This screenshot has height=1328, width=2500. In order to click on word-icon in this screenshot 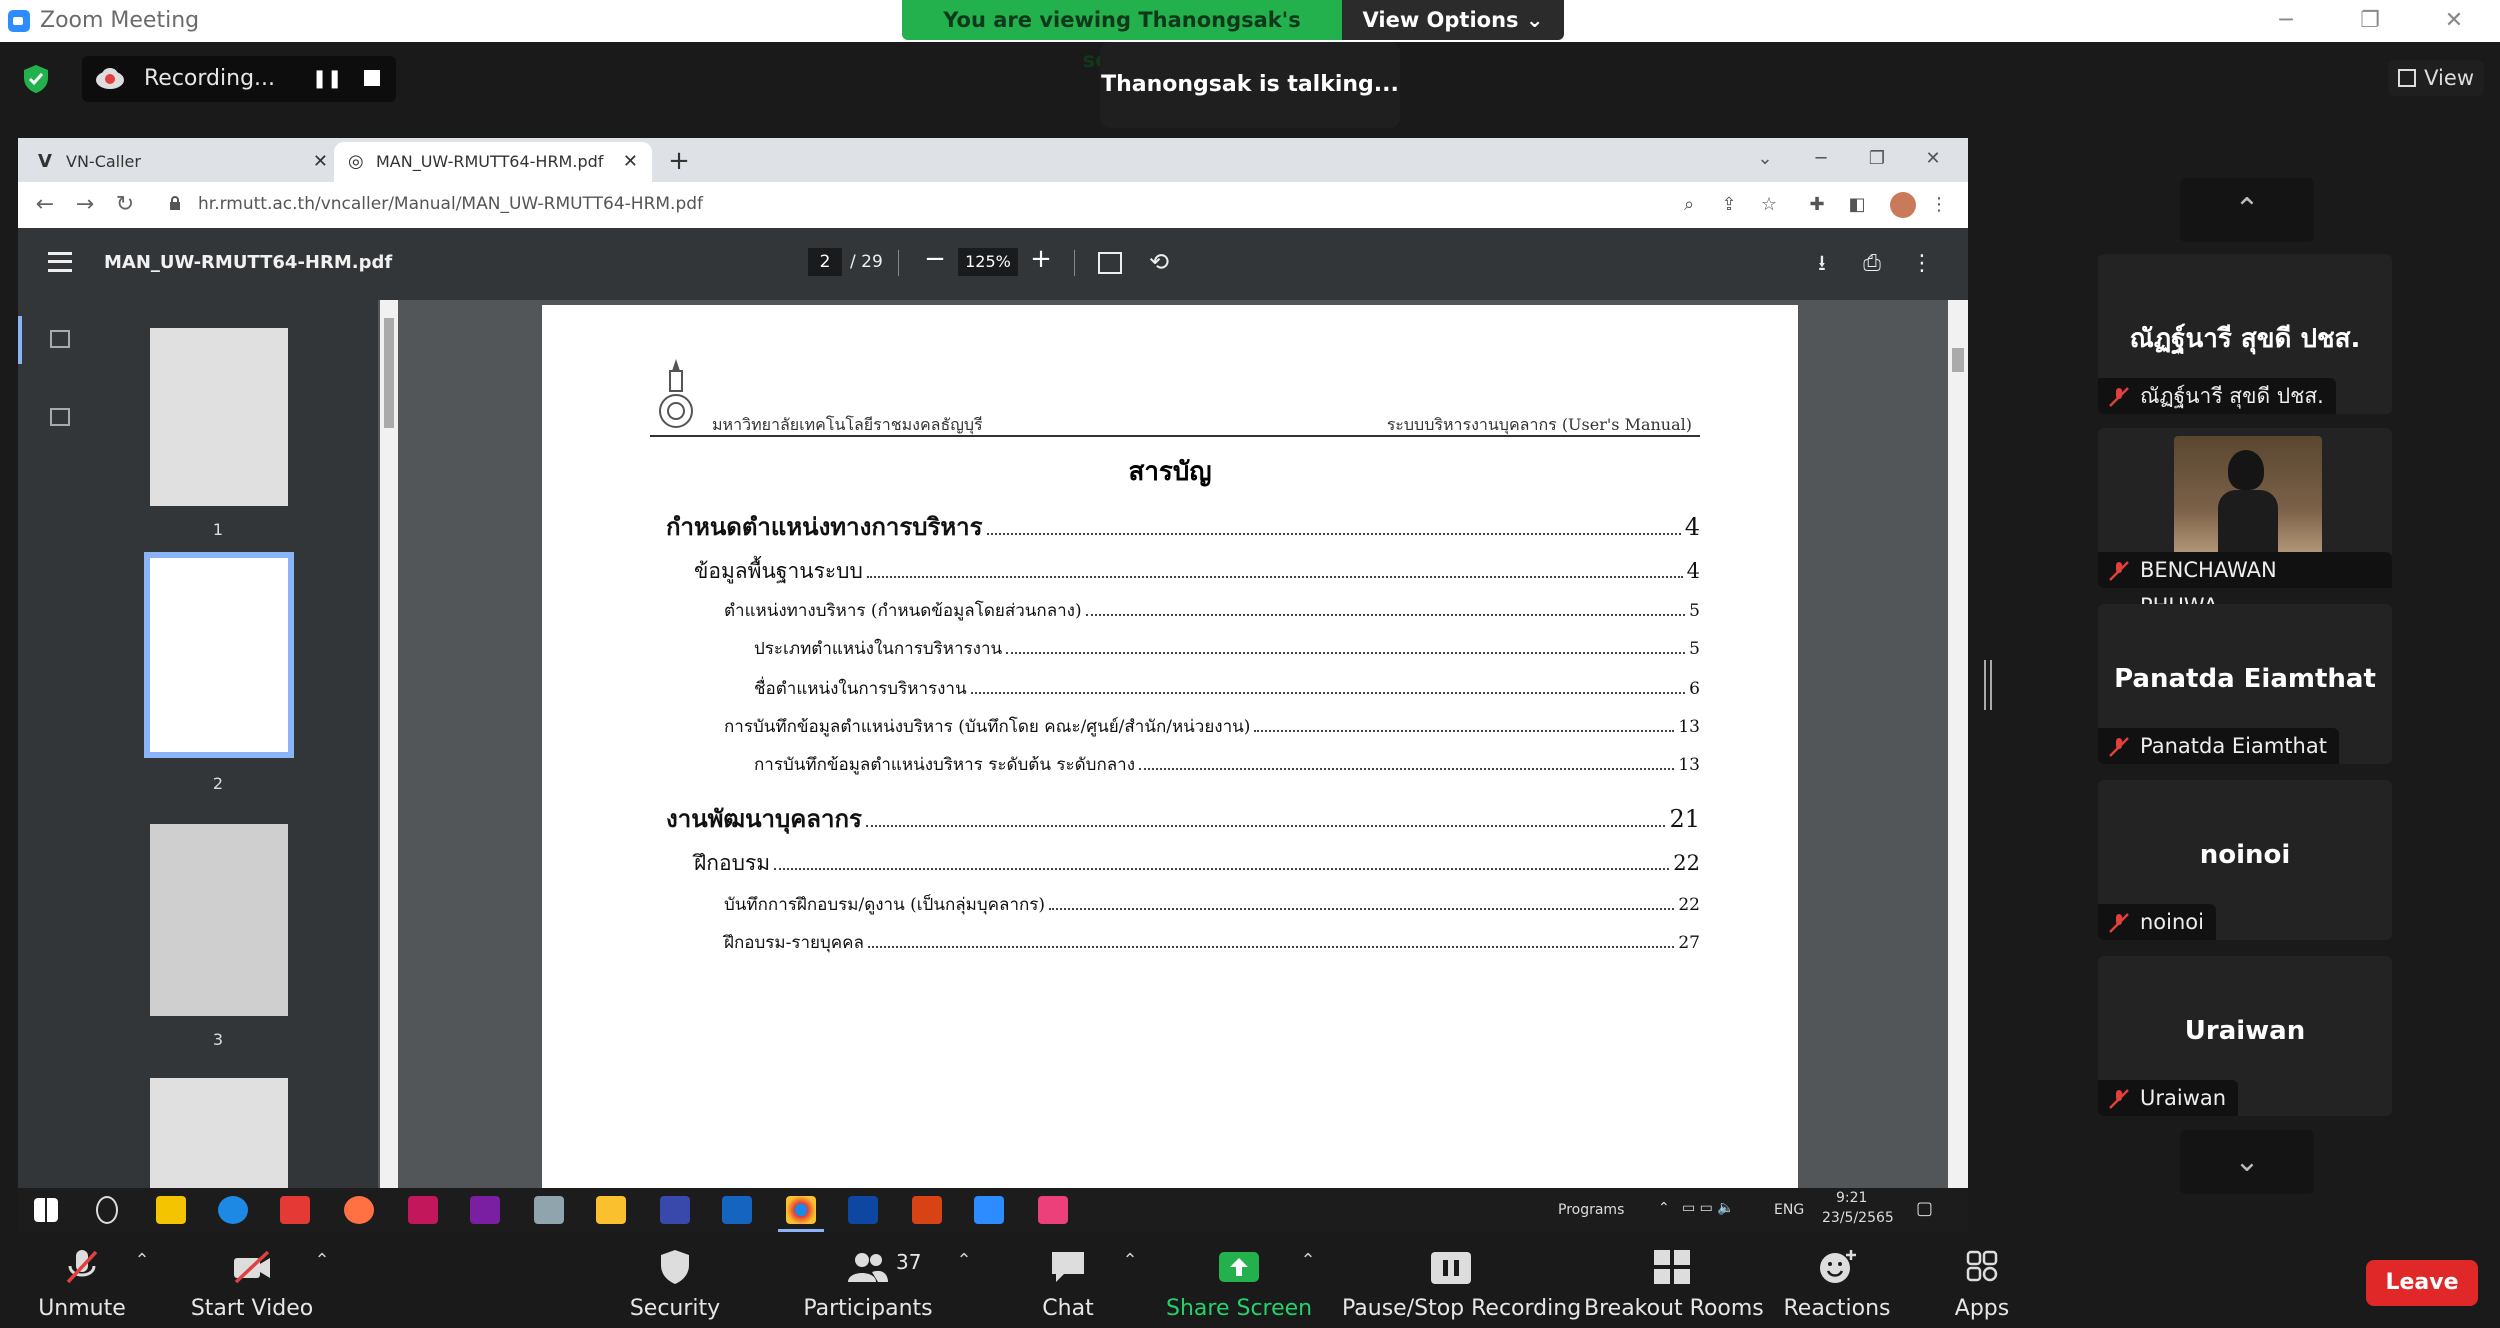, I will do `click(737, 1210)`.